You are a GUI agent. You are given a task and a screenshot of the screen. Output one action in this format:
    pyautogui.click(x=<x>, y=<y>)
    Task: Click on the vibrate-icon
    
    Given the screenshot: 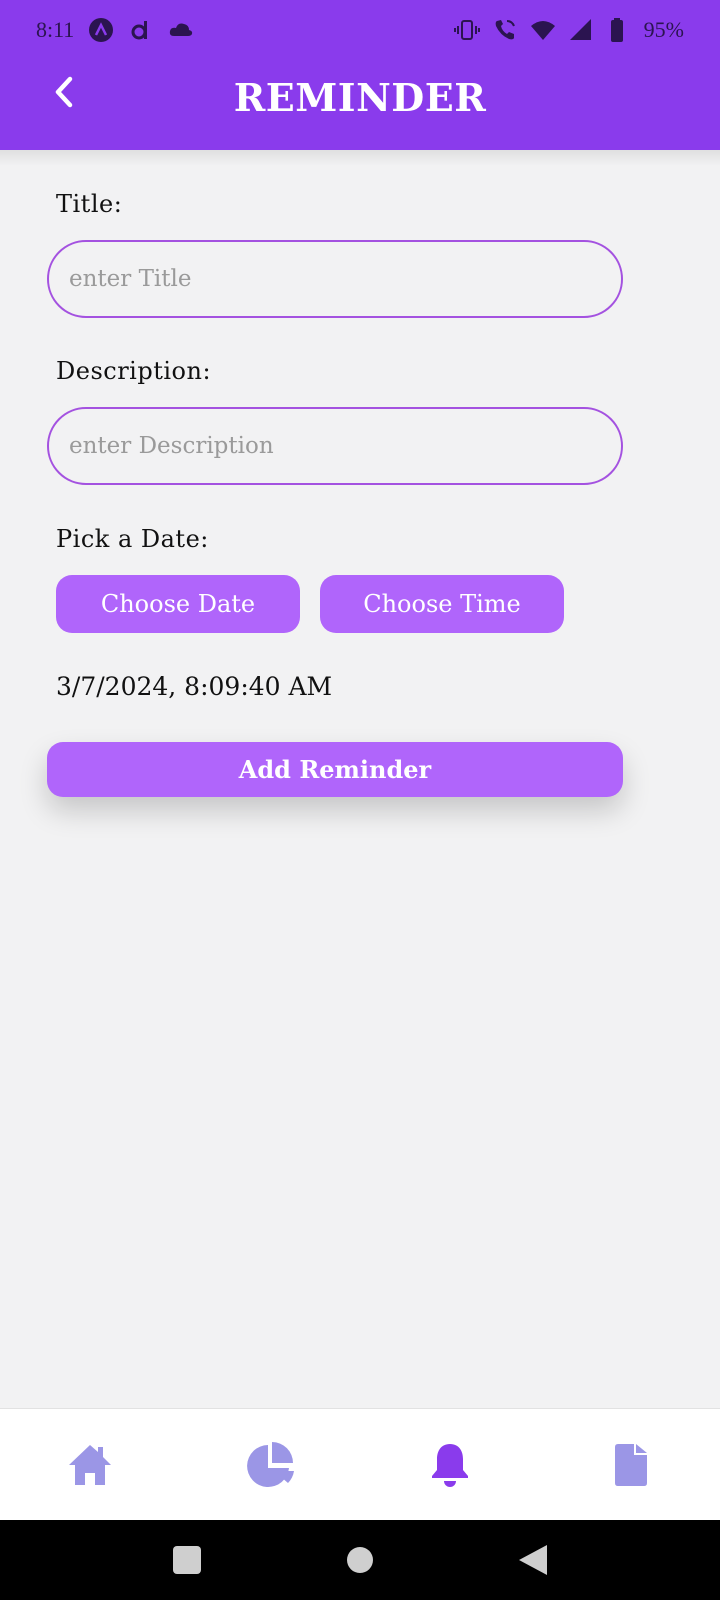 What is the action you would take?
    pyautogui.click(x=466, y=30)
    